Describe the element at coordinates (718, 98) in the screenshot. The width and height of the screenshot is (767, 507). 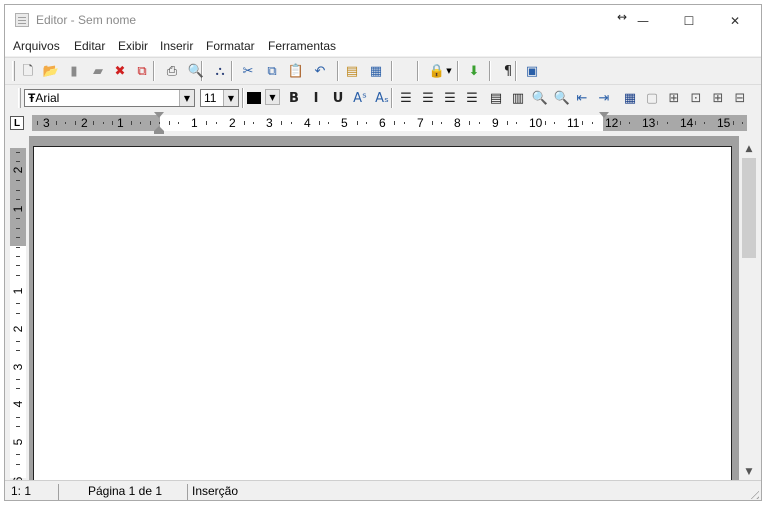
I see `table-borders-inner-icon: ⊞` at that location.